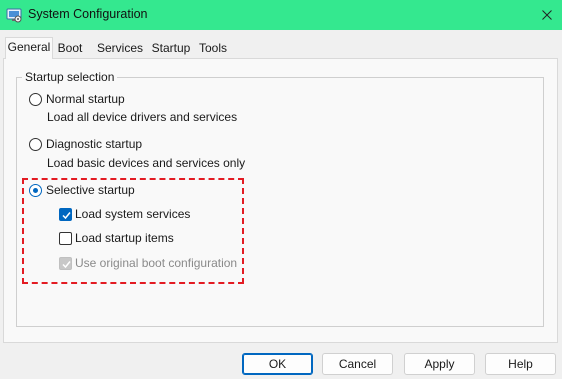 Image resolution: width=562 pixels, height=379 pixels. I want to click on diagnostic-startup-label: Diagnostic startup, so click(94, 144).